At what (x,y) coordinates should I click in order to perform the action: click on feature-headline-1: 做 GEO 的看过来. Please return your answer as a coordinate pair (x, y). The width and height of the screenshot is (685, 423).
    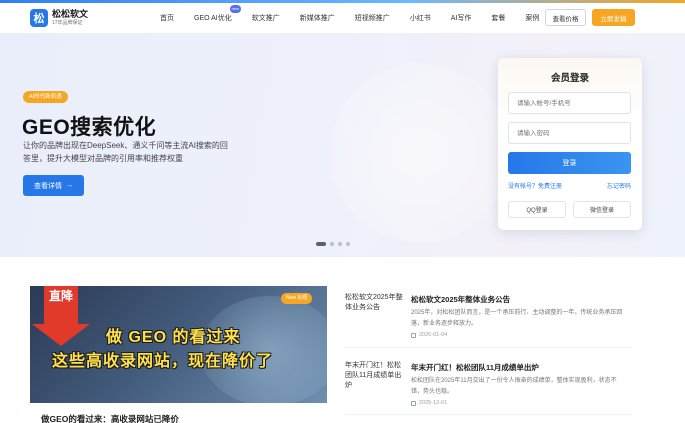
    Looking at the image, I should click on (173, 337).